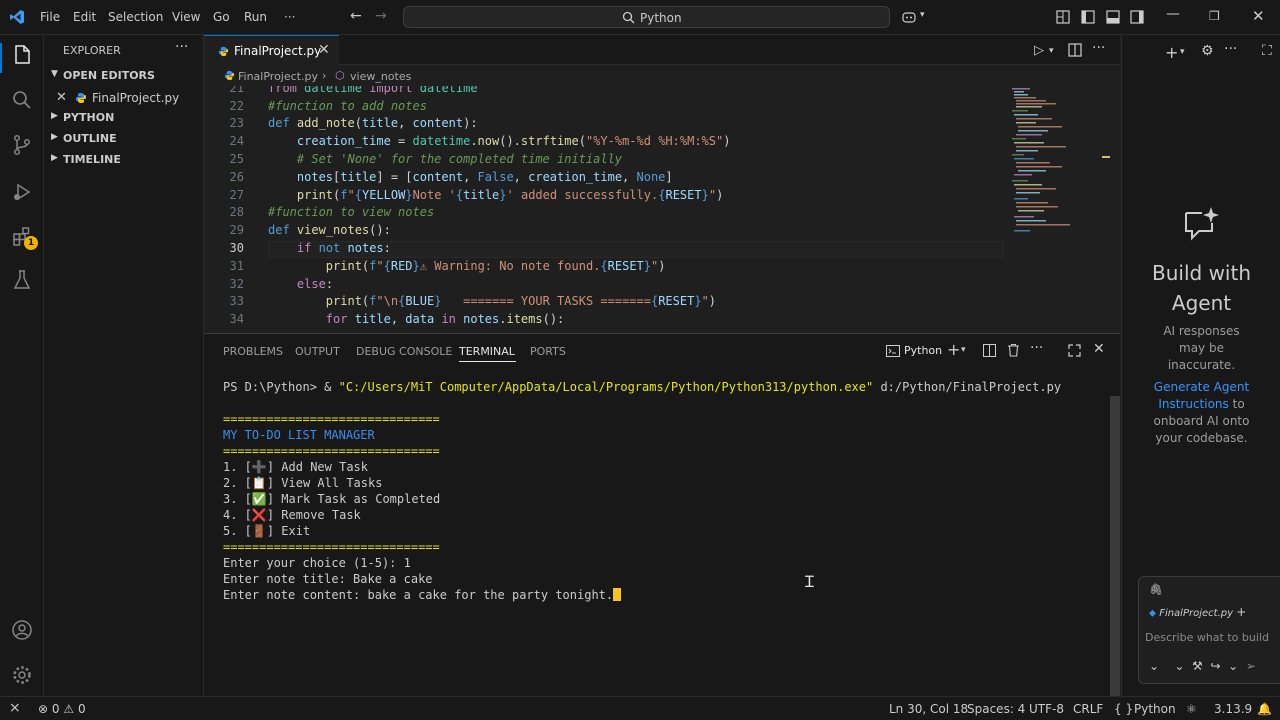 This screenshot has width=1280, height=720. I want to click on chat-settings-gear-icon: ⚙, so click(1207, 51).